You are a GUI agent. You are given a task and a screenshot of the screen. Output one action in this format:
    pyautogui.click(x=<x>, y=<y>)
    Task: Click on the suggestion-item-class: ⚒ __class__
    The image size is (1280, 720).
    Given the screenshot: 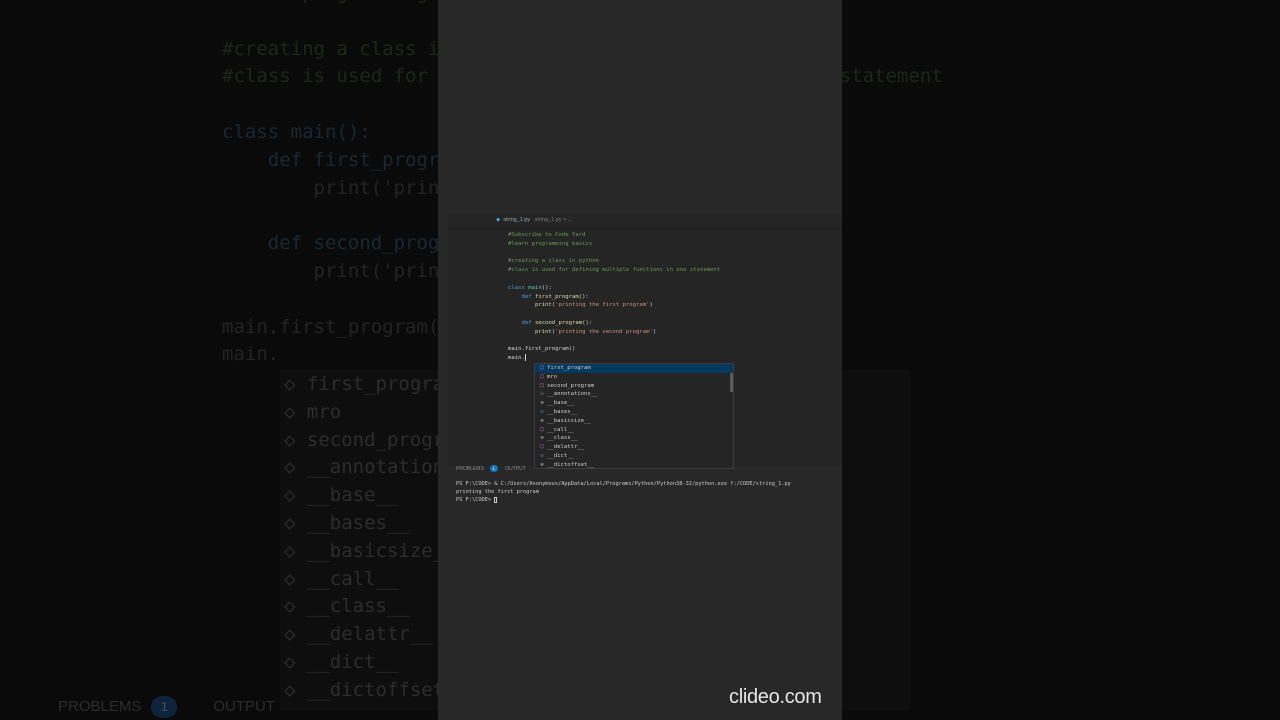 What is the action you would take?
    pyautogui.click(x=634, y=438)
    